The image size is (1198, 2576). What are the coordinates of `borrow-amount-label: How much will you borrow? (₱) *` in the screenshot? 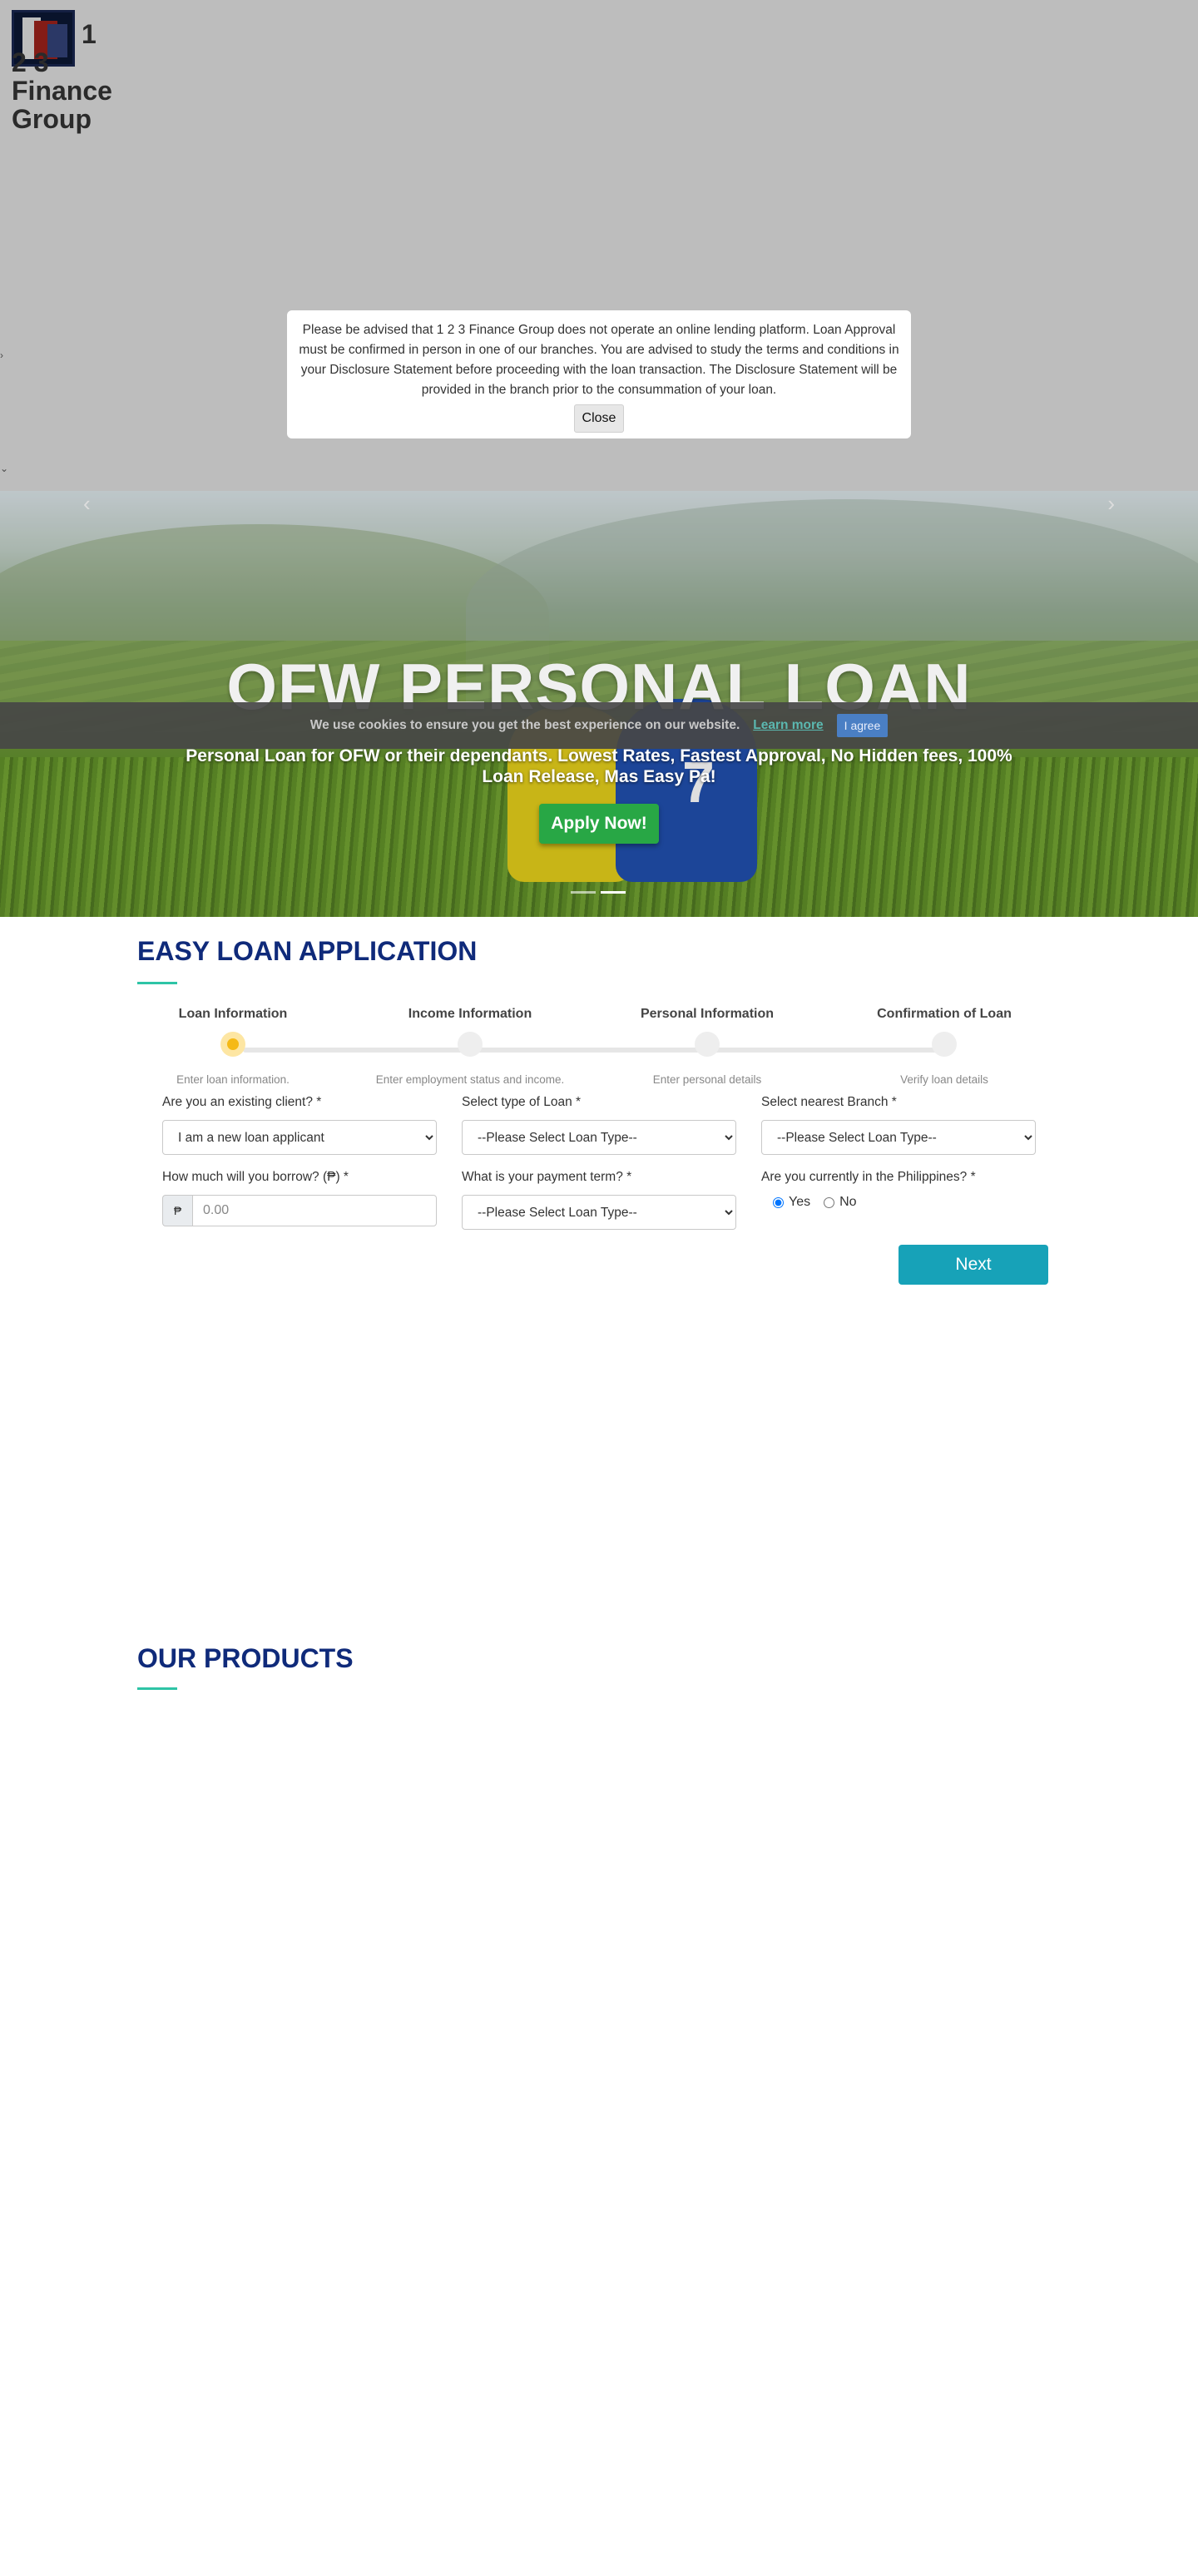 It's located at (256, 1177).